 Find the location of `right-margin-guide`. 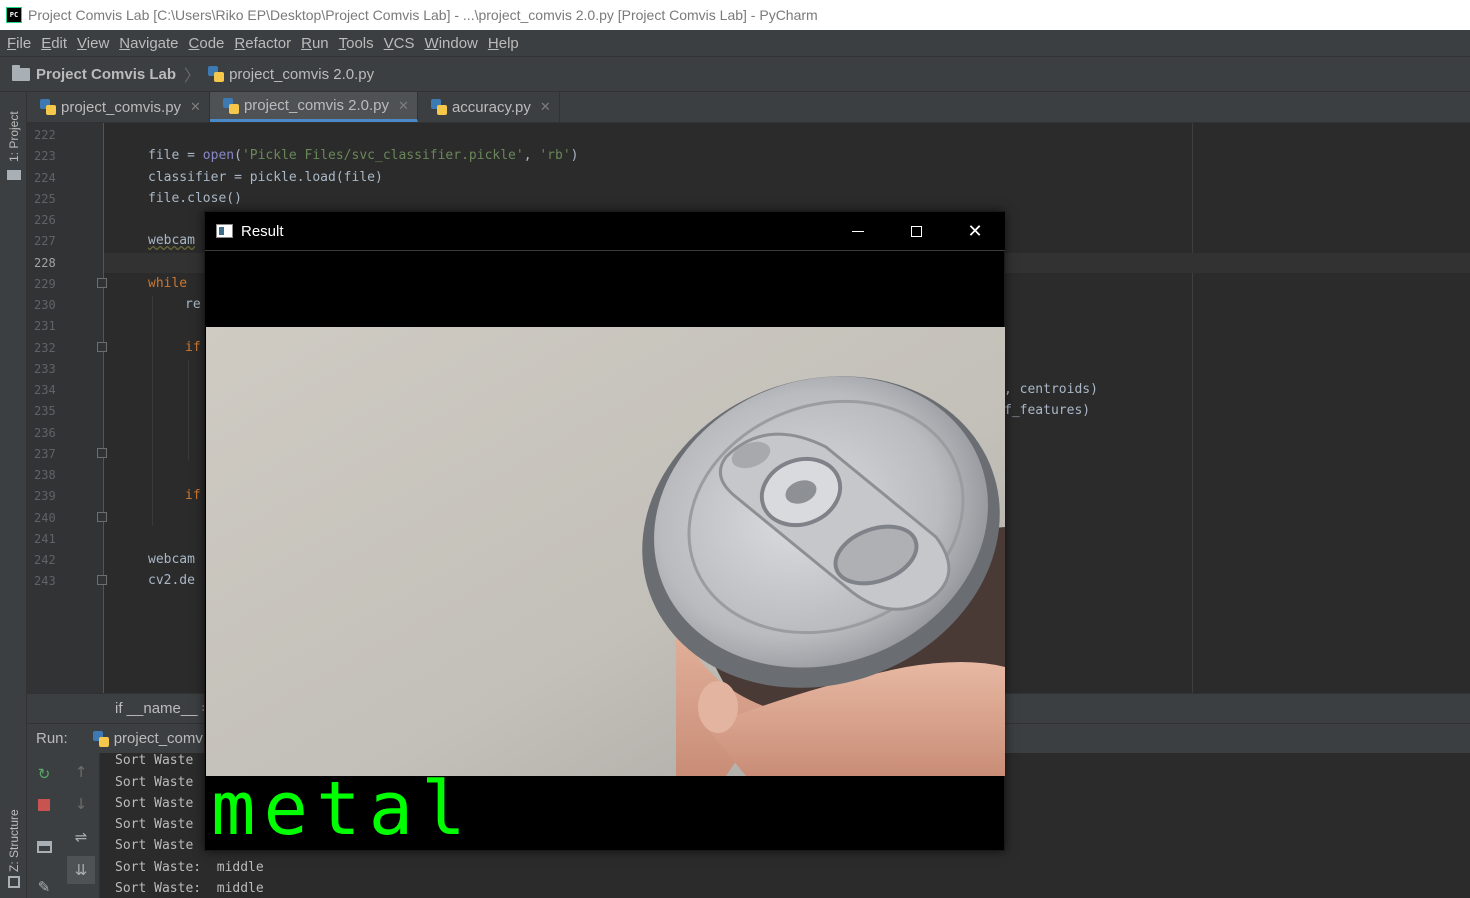

right-margin-guide is located at coordinates (1192, 408).